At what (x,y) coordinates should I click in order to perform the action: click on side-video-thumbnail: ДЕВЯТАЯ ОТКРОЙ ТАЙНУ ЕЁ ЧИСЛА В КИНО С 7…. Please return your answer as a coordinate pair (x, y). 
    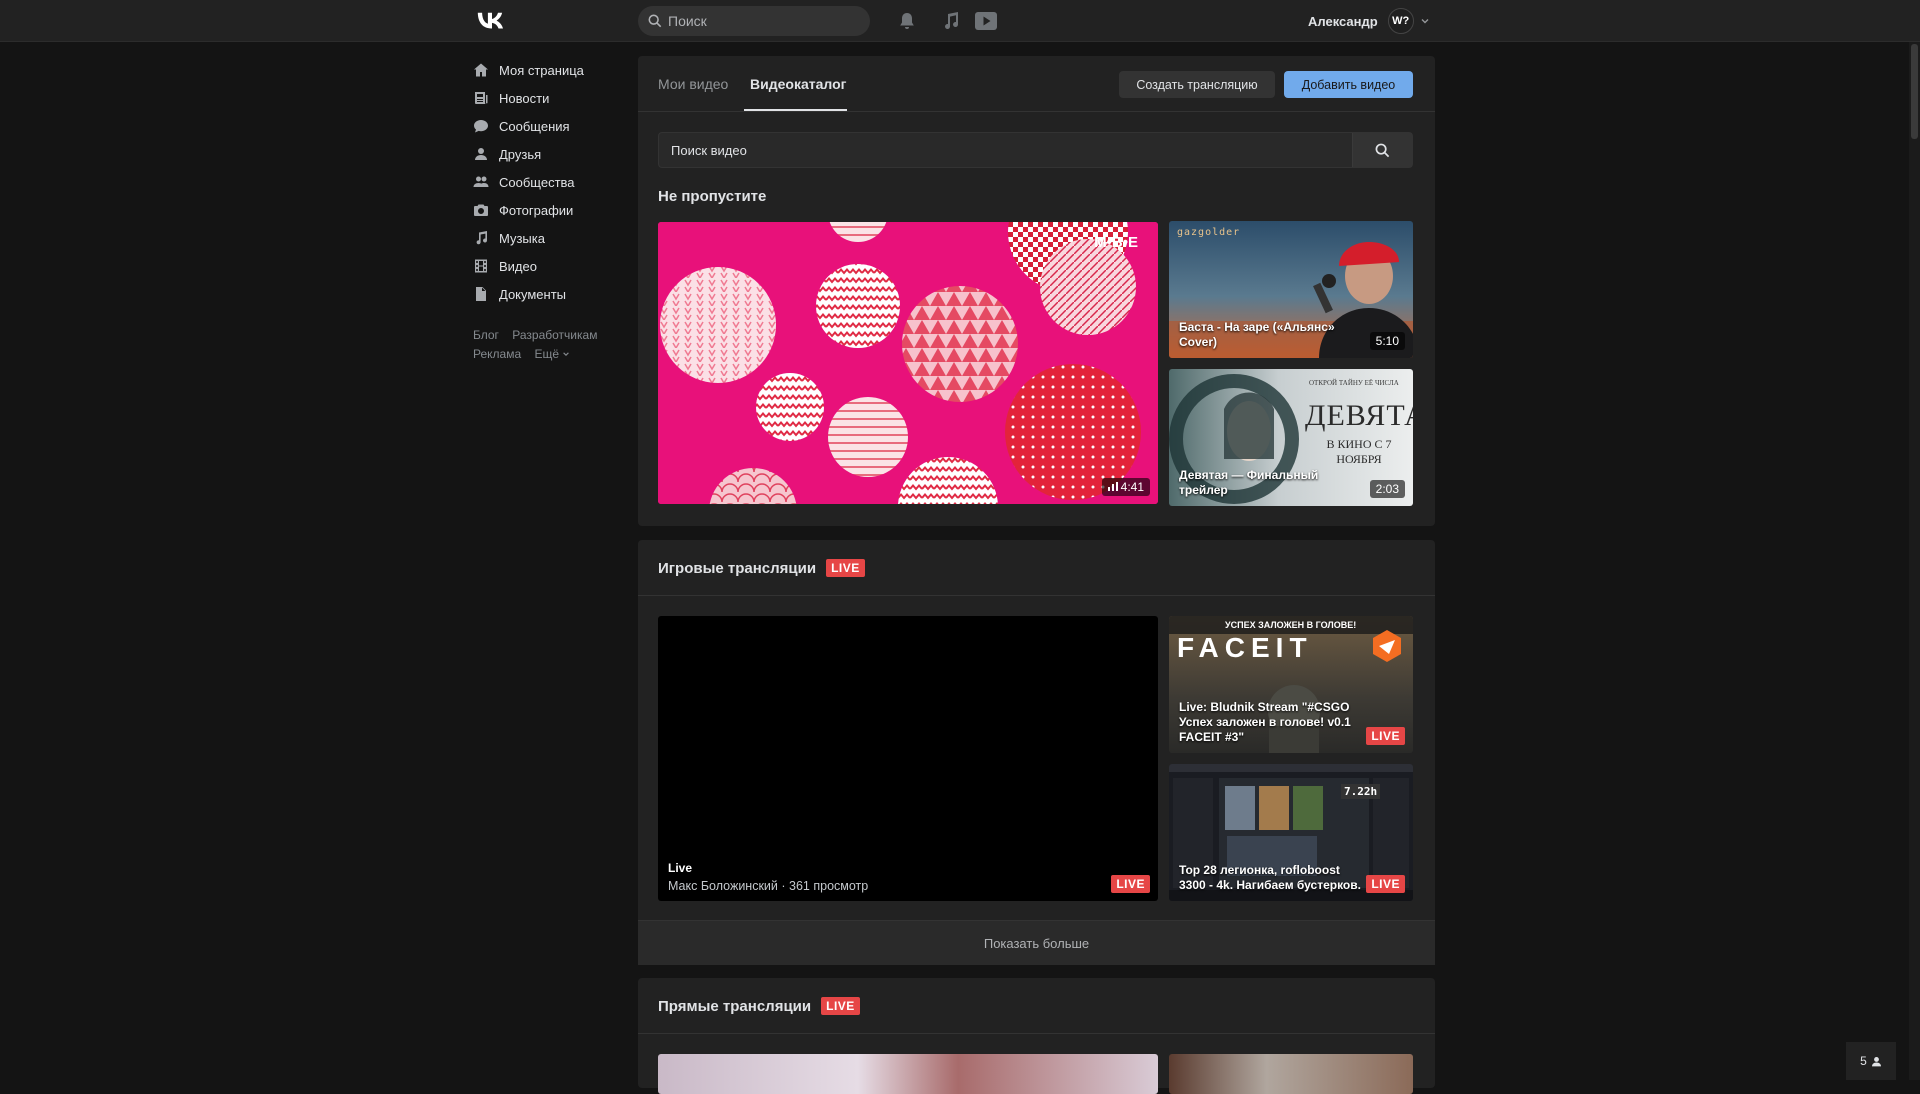
    Looking at the image, I should click on (1291, 437).